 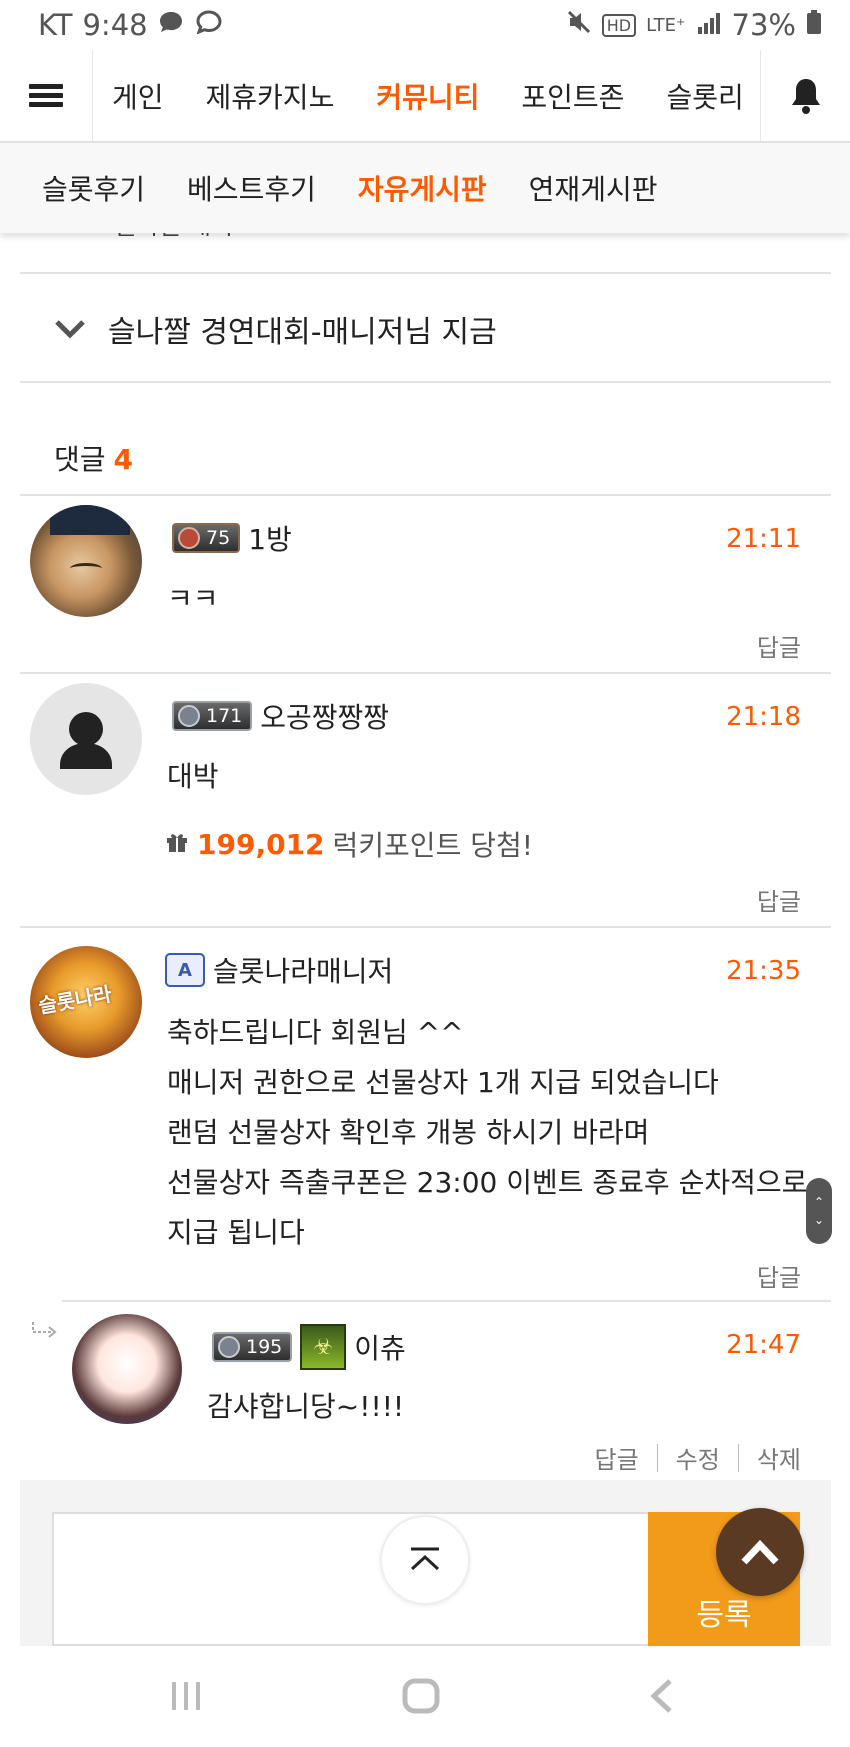 What do you see at coordinates (819, 1202) in the screenshot?
I see `chevron-up-icon: ⌃` at bounding box center [819, 1202].